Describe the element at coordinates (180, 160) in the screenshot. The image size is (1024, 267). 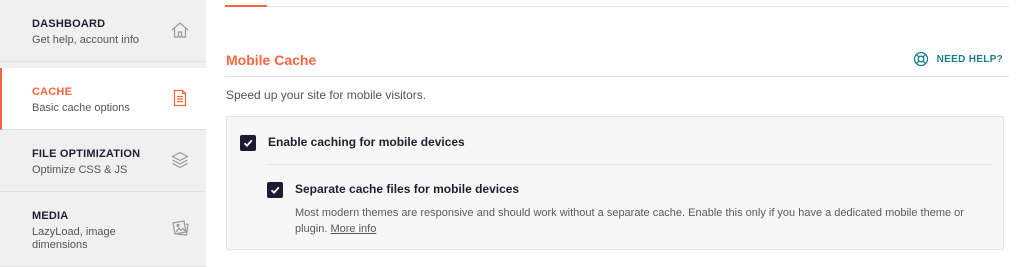
I see `layers-icon` at that location.